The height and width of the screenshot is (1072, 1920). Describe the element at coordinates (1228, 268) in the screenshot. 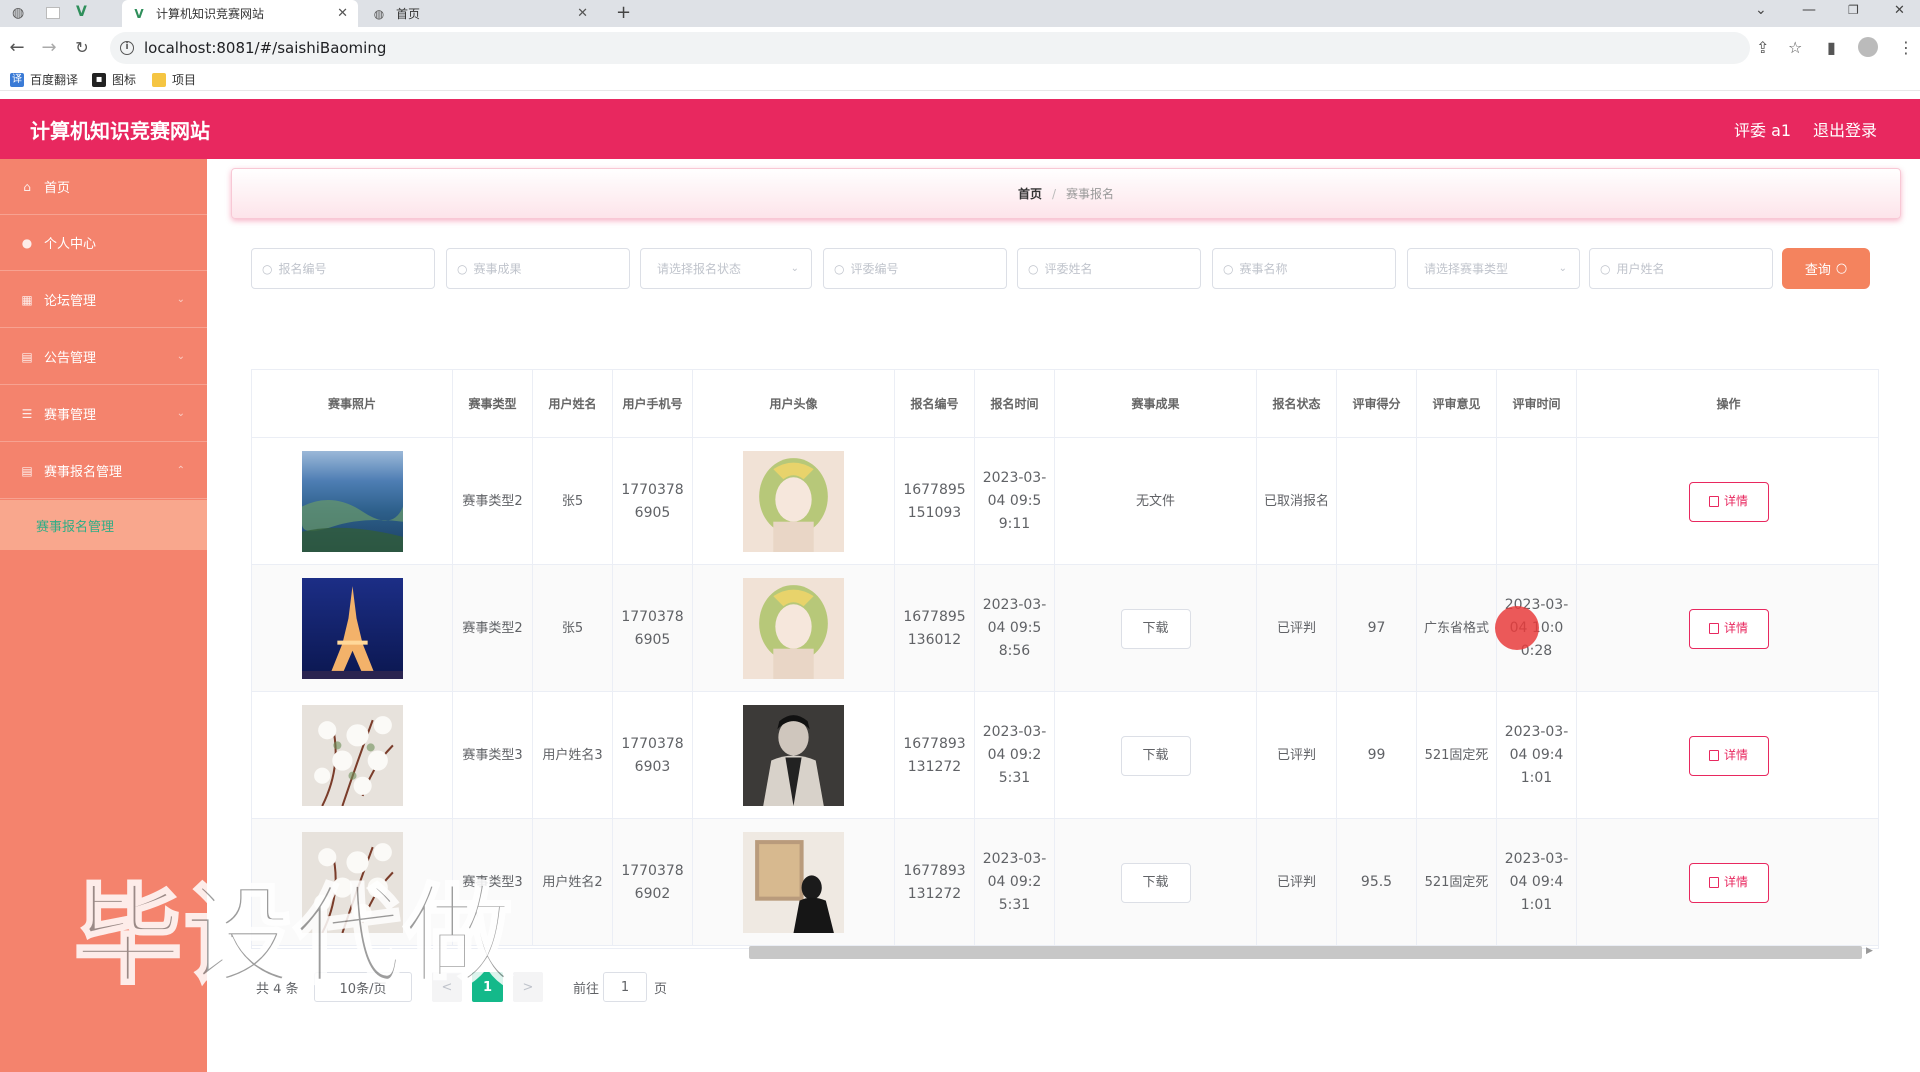

I see `search-icon: ○` at that location.